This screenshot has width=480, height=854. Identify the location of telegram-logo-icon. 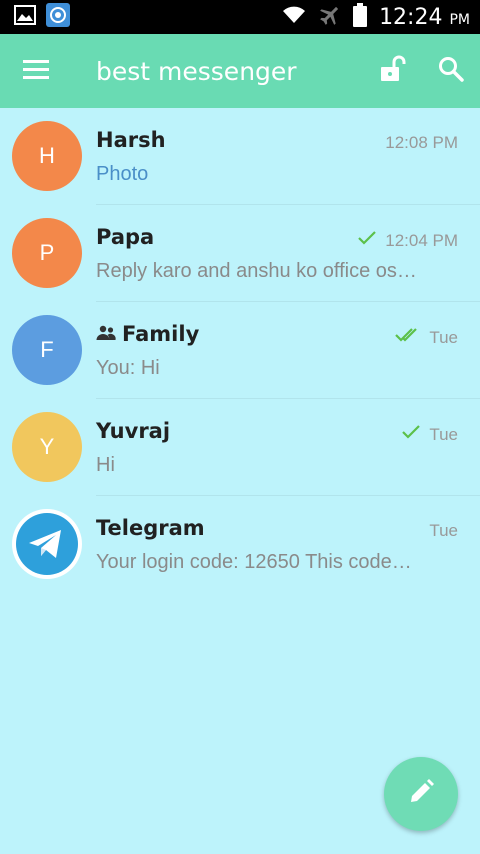
(47, 544).